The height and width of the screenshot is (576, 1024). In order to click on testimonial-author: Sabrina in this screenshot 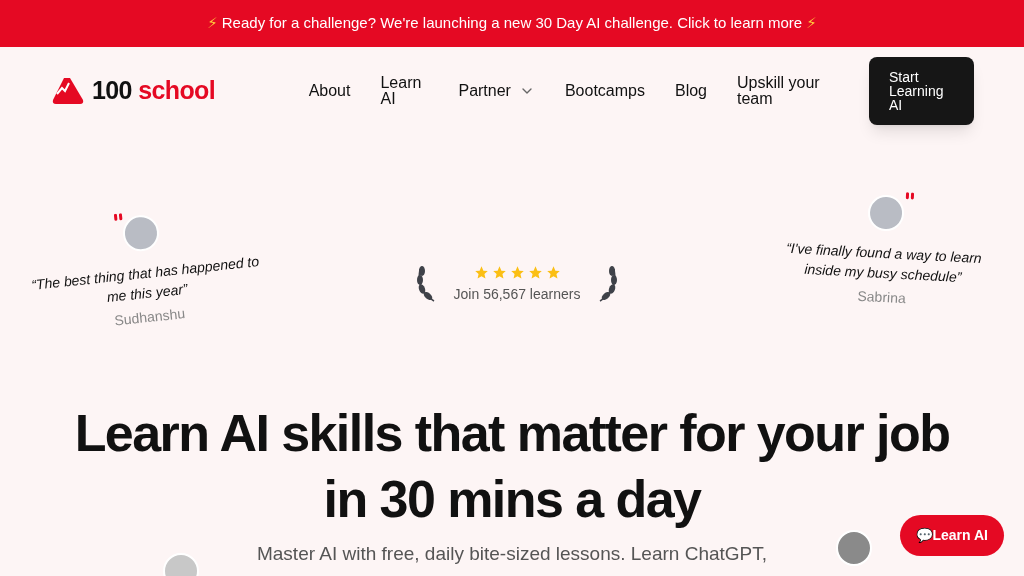, I will do `click(881, 297)`.